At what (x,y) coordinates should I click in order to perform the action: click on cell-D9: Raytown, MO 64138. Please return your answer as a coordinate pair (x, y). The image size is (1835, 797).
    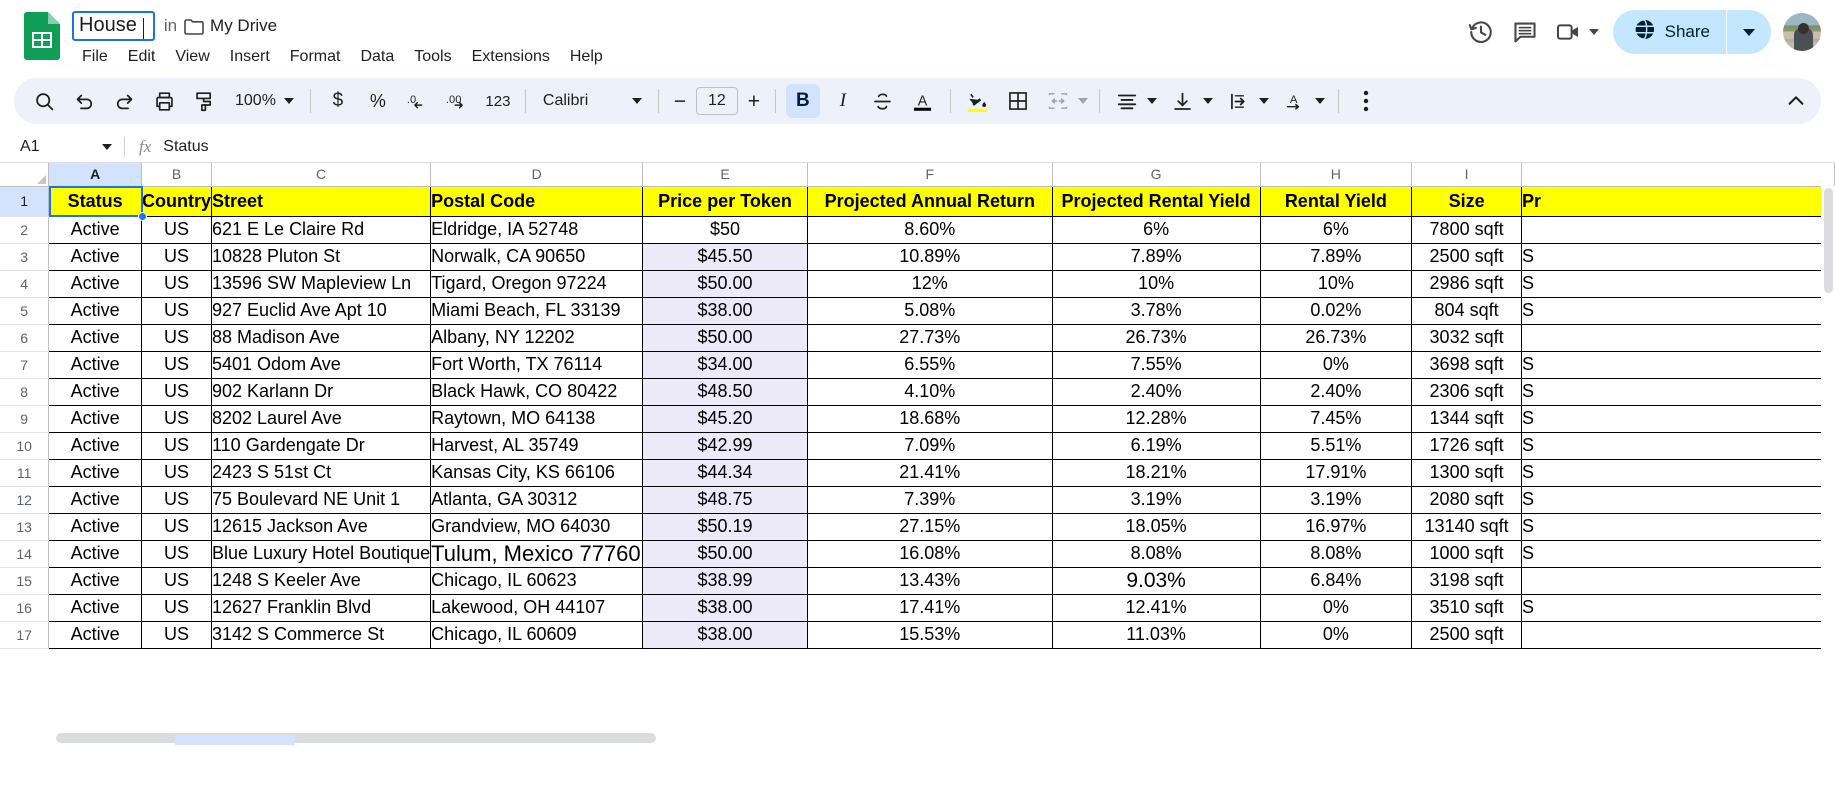
    Looking at the image, I should click on (537, 419).